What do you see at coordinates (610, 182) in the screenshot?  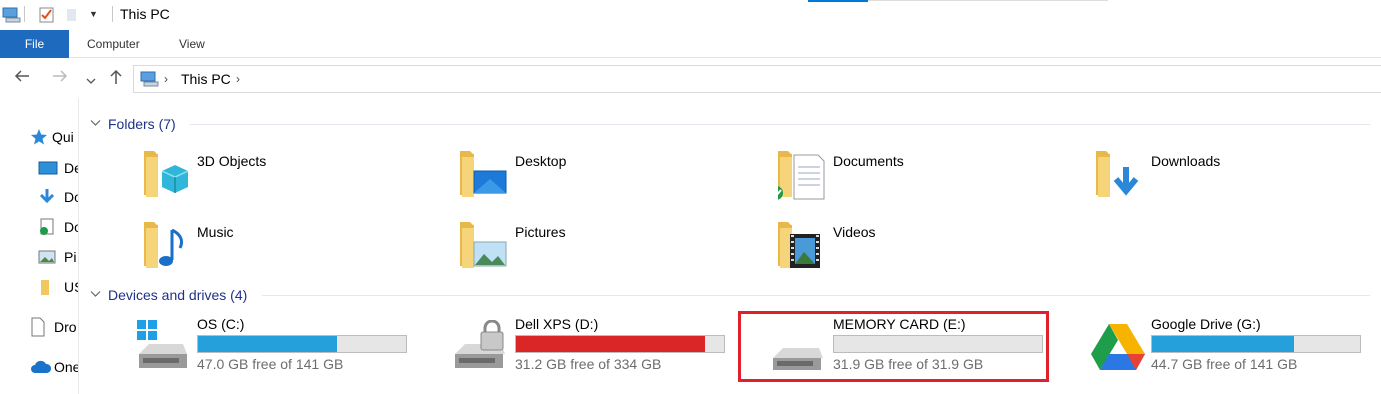 I see `folder-tile-desktop: Desktop` at bounding box center [610, 182].